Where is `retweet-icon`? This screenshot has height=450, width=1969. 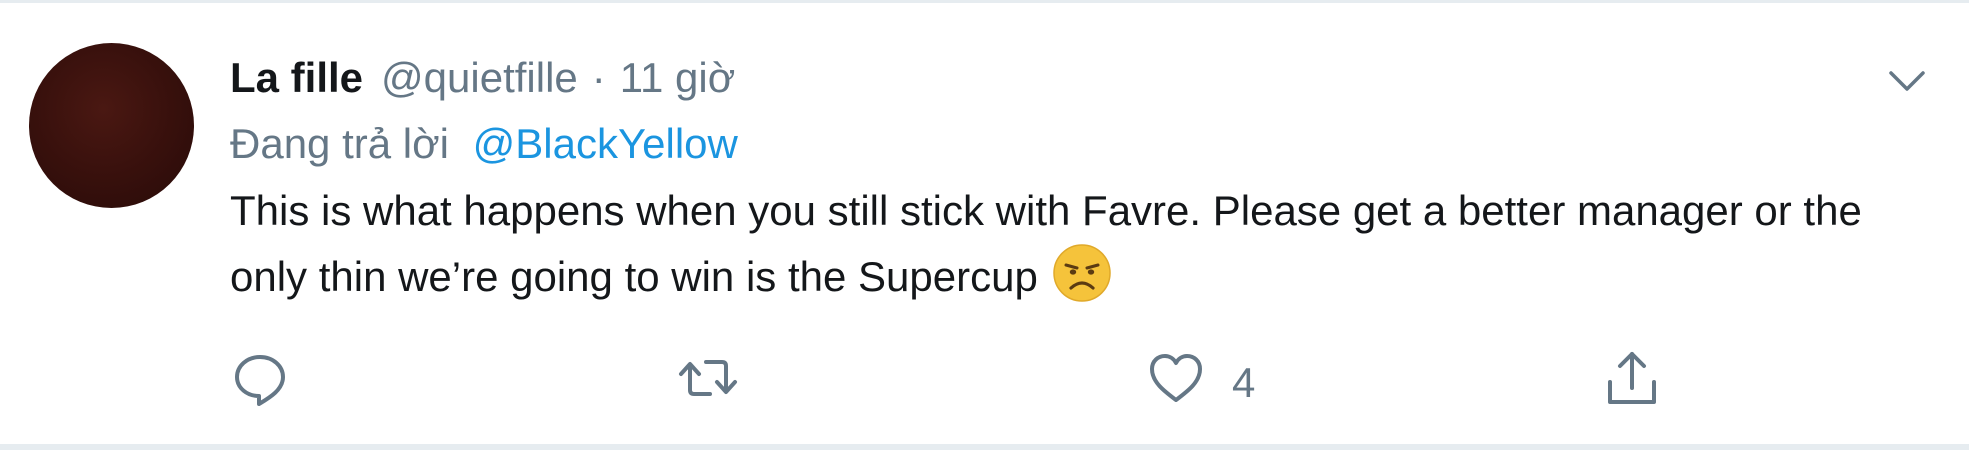
retweet-icon is located at coordinates (708, 383).